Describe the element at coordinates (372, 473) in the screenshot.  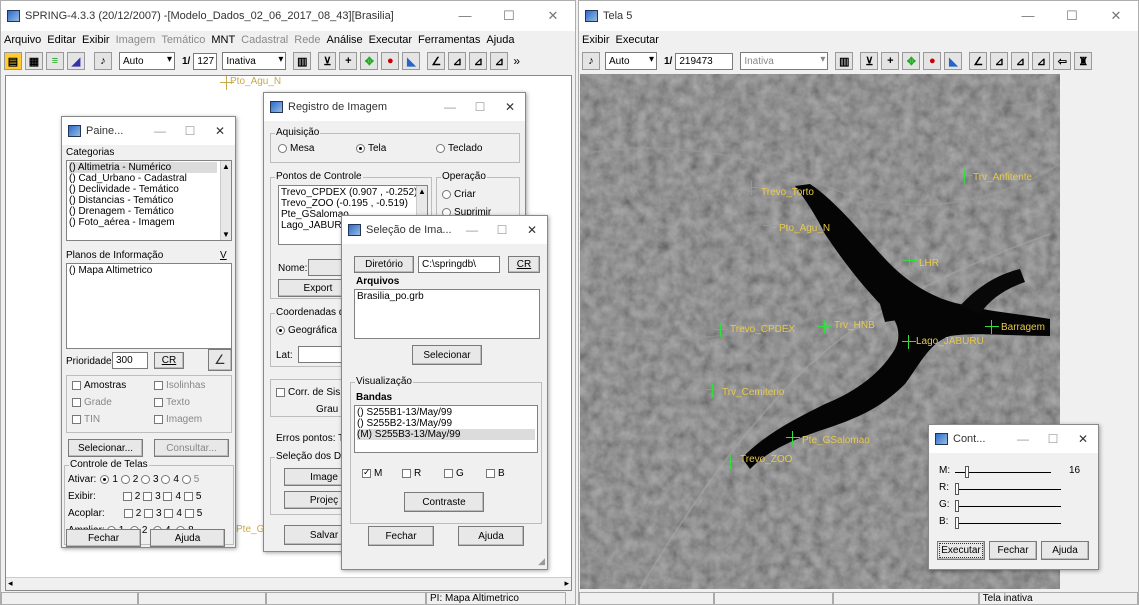
I see `band-m-checkbox: M` at that location.